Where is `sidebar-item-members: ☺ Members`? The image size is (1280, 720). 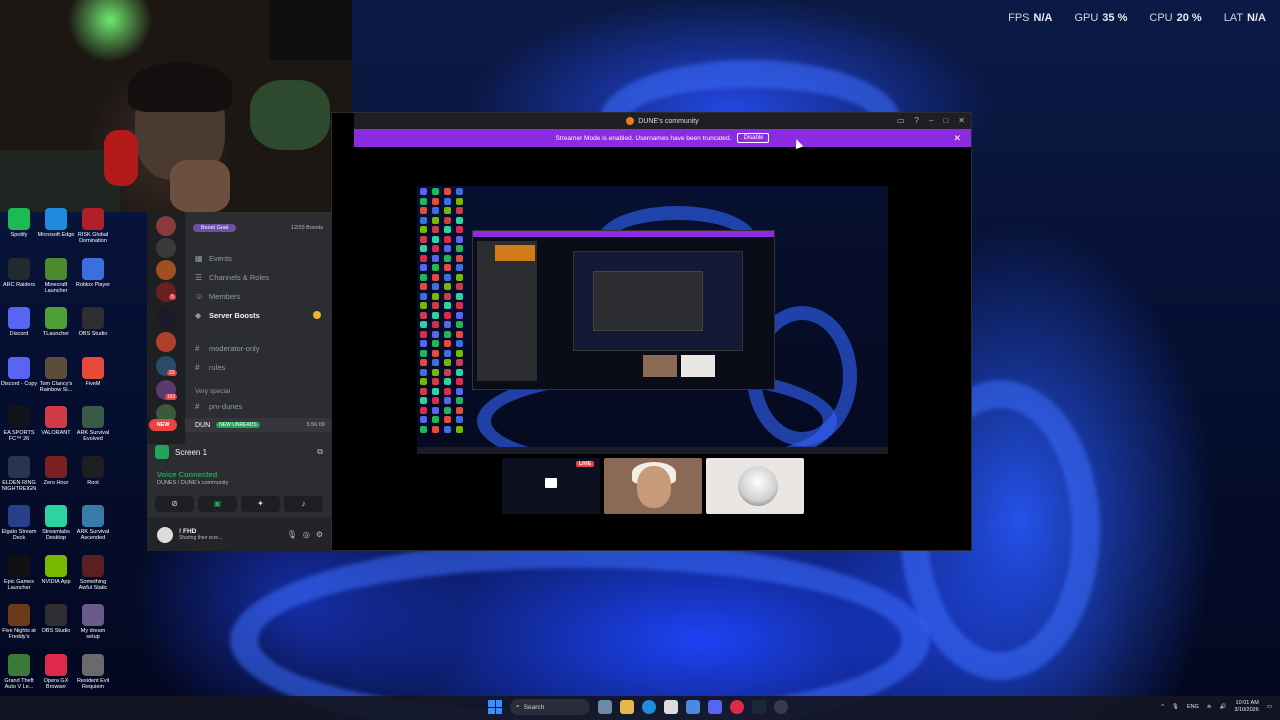 sidebar-item-members: ☺ Members is located at coordinates (217, 296).